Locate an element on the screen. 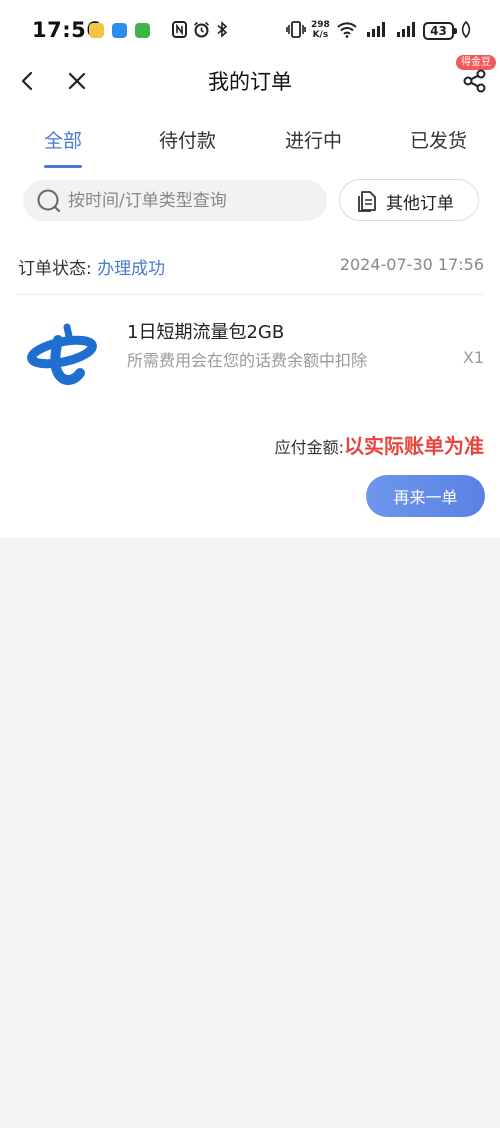 This screenshot has height=1128, width=500. product-name: 1日短期流量包2GB is located at coordinates (206, 332).